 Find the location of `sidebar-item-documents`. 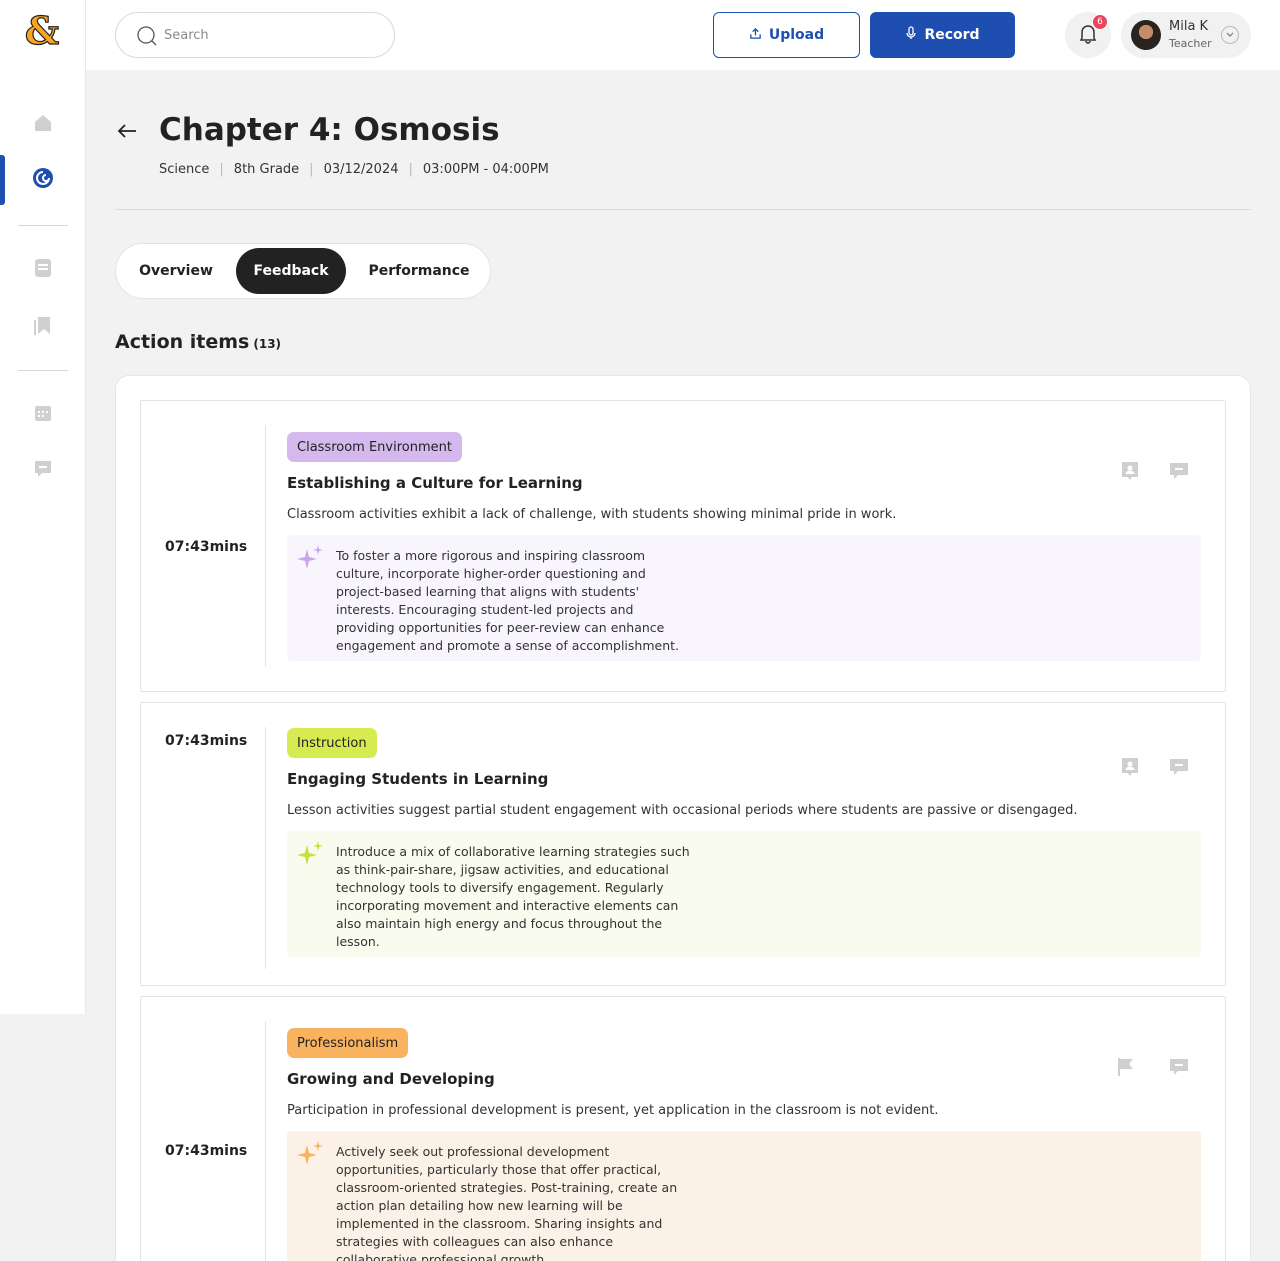

sidebar-item-documents is located at coordinates (43, 270).